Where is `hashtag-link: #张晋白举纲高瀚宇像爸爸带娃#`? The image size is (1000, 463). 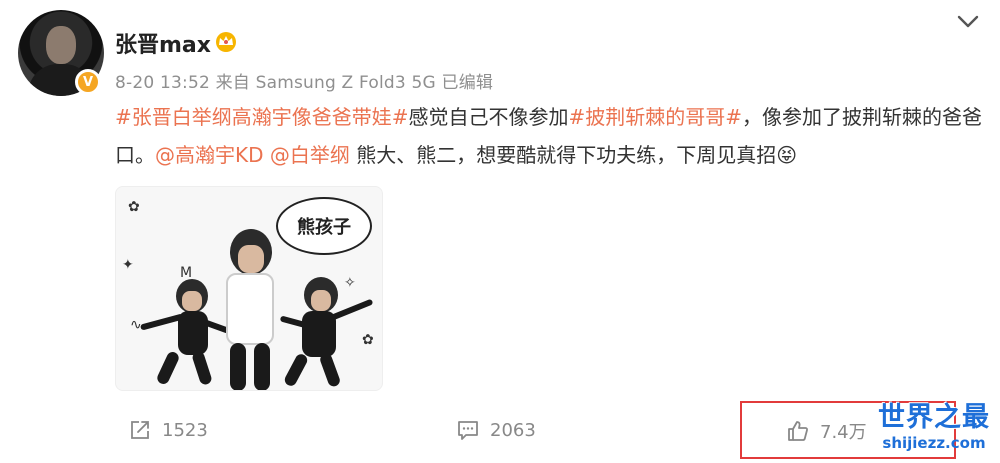
hashtag-link: #张晋白举纲高瀚宇像爸爸带娃# is located at coordinates (262, 117).